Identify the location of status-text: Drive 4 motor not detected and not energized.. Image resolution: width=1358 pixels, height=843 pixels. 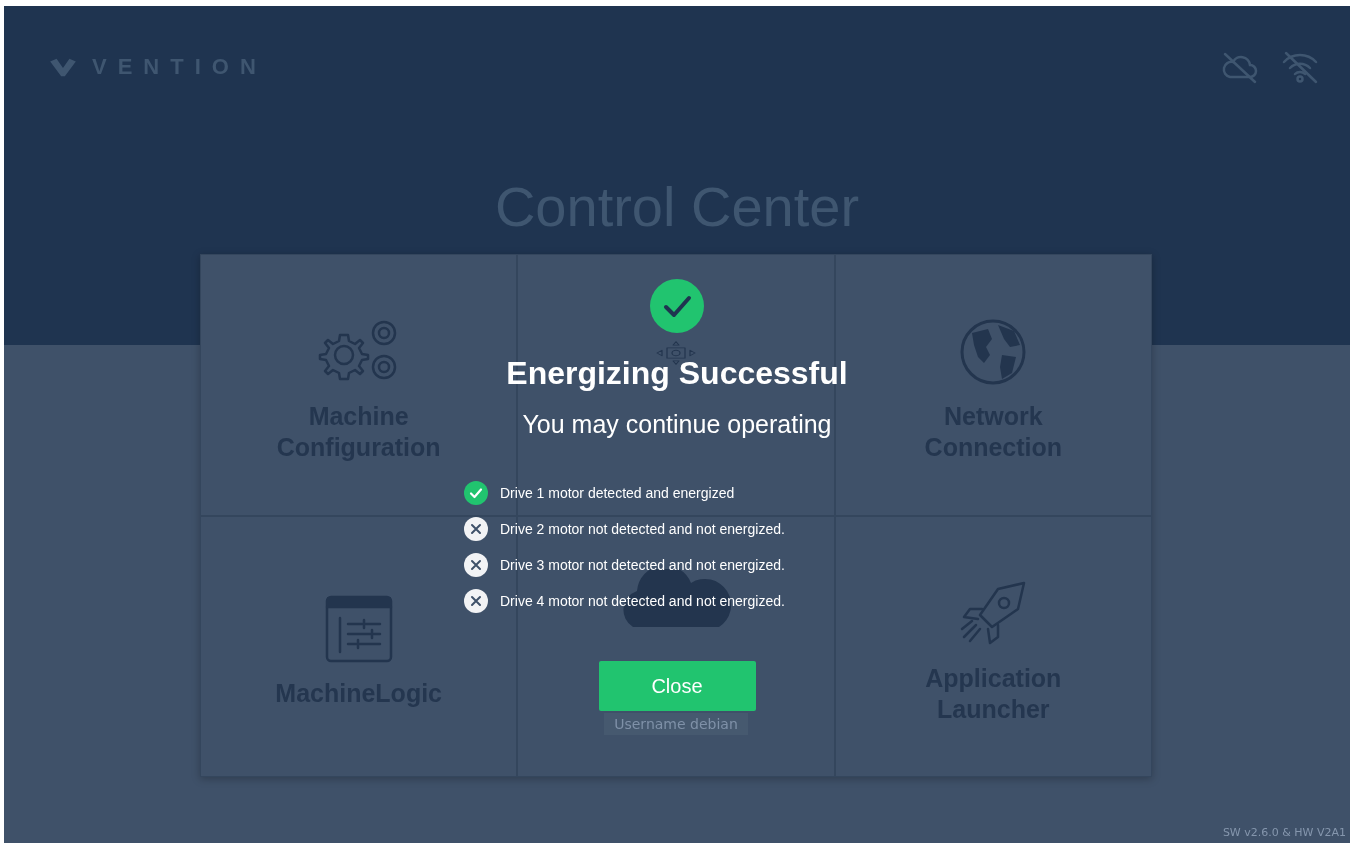
(642, 601).